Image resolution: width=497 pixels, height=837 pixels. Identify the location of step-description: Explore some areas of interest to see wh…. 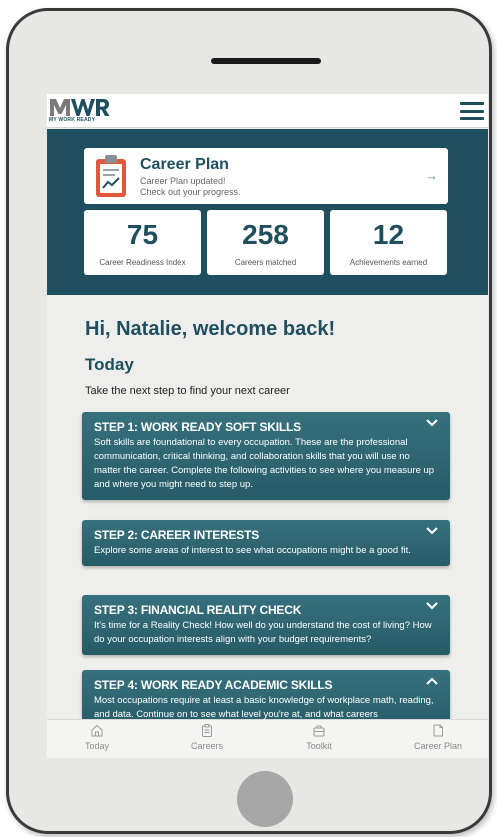
(252, 550).